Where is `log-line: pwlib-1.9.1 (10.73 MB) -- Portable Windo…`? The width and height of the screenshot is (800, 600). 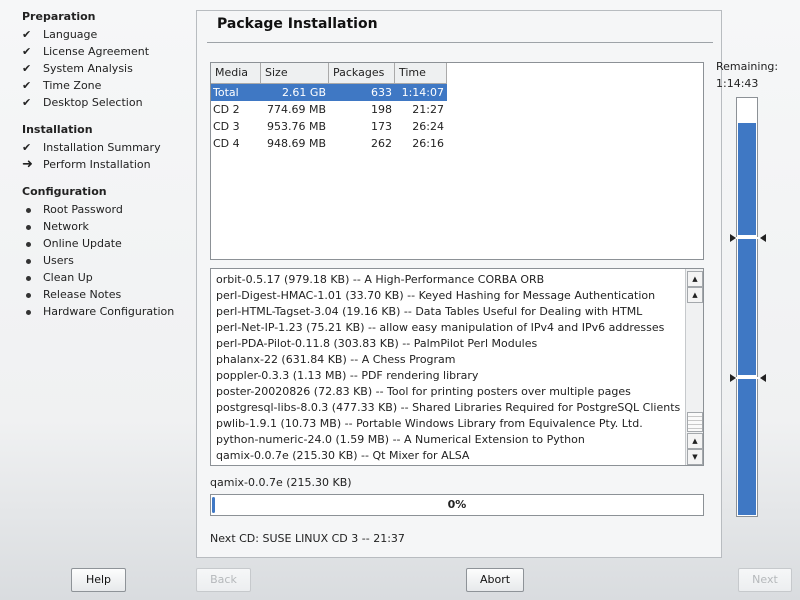
log-line: pwlib-1.9.1 (10.73 MB) -- Portable Windo… is located at coordinates (429, 423).